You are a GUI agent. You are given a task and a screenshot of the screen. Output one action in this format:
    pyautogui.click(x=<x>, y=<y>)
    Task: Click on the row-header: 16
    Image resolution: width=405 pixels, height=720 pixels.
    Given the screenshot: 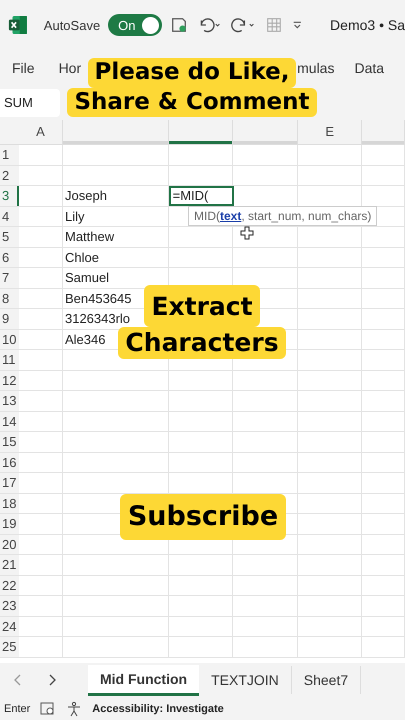 What is the action you would take?
    pyautogui.click(x=10, y=462)
    